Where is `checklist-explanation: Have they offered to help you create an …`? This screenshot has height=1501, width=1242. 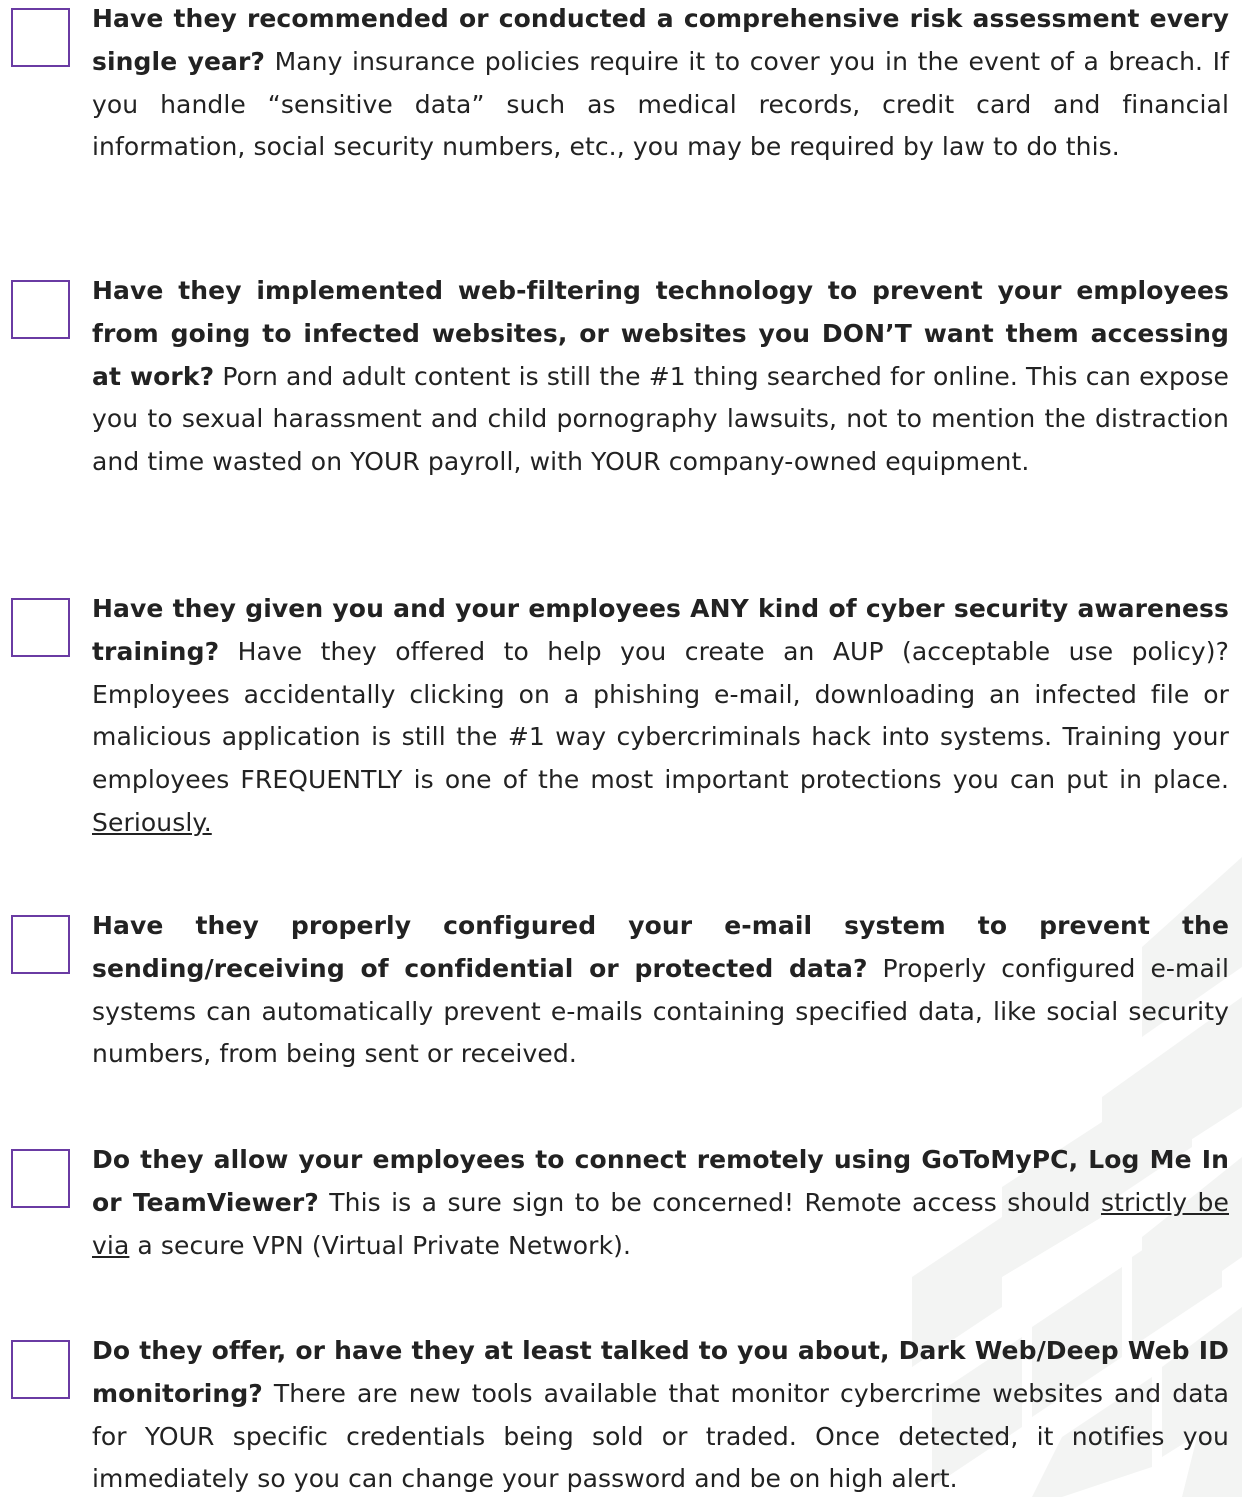 checklist-explanation: Have they offered to help you create an … is located at coordinates (660, 715).